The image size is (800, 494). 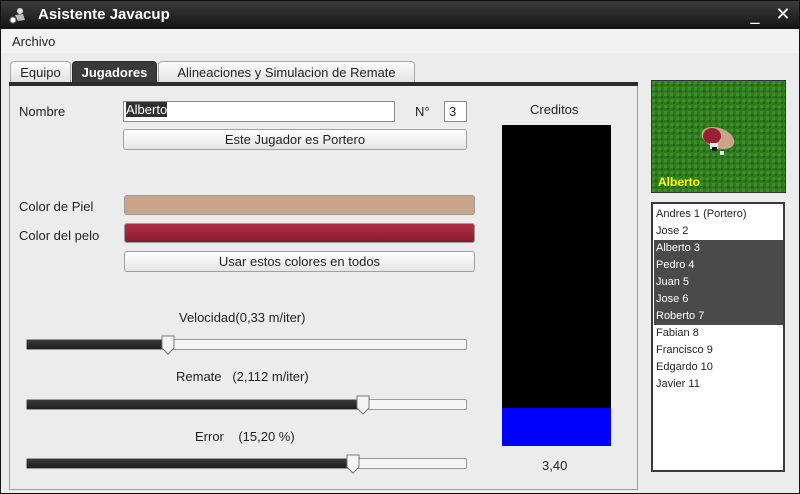 I want to click on name-input: Alberto, so click(x=259, y=111).